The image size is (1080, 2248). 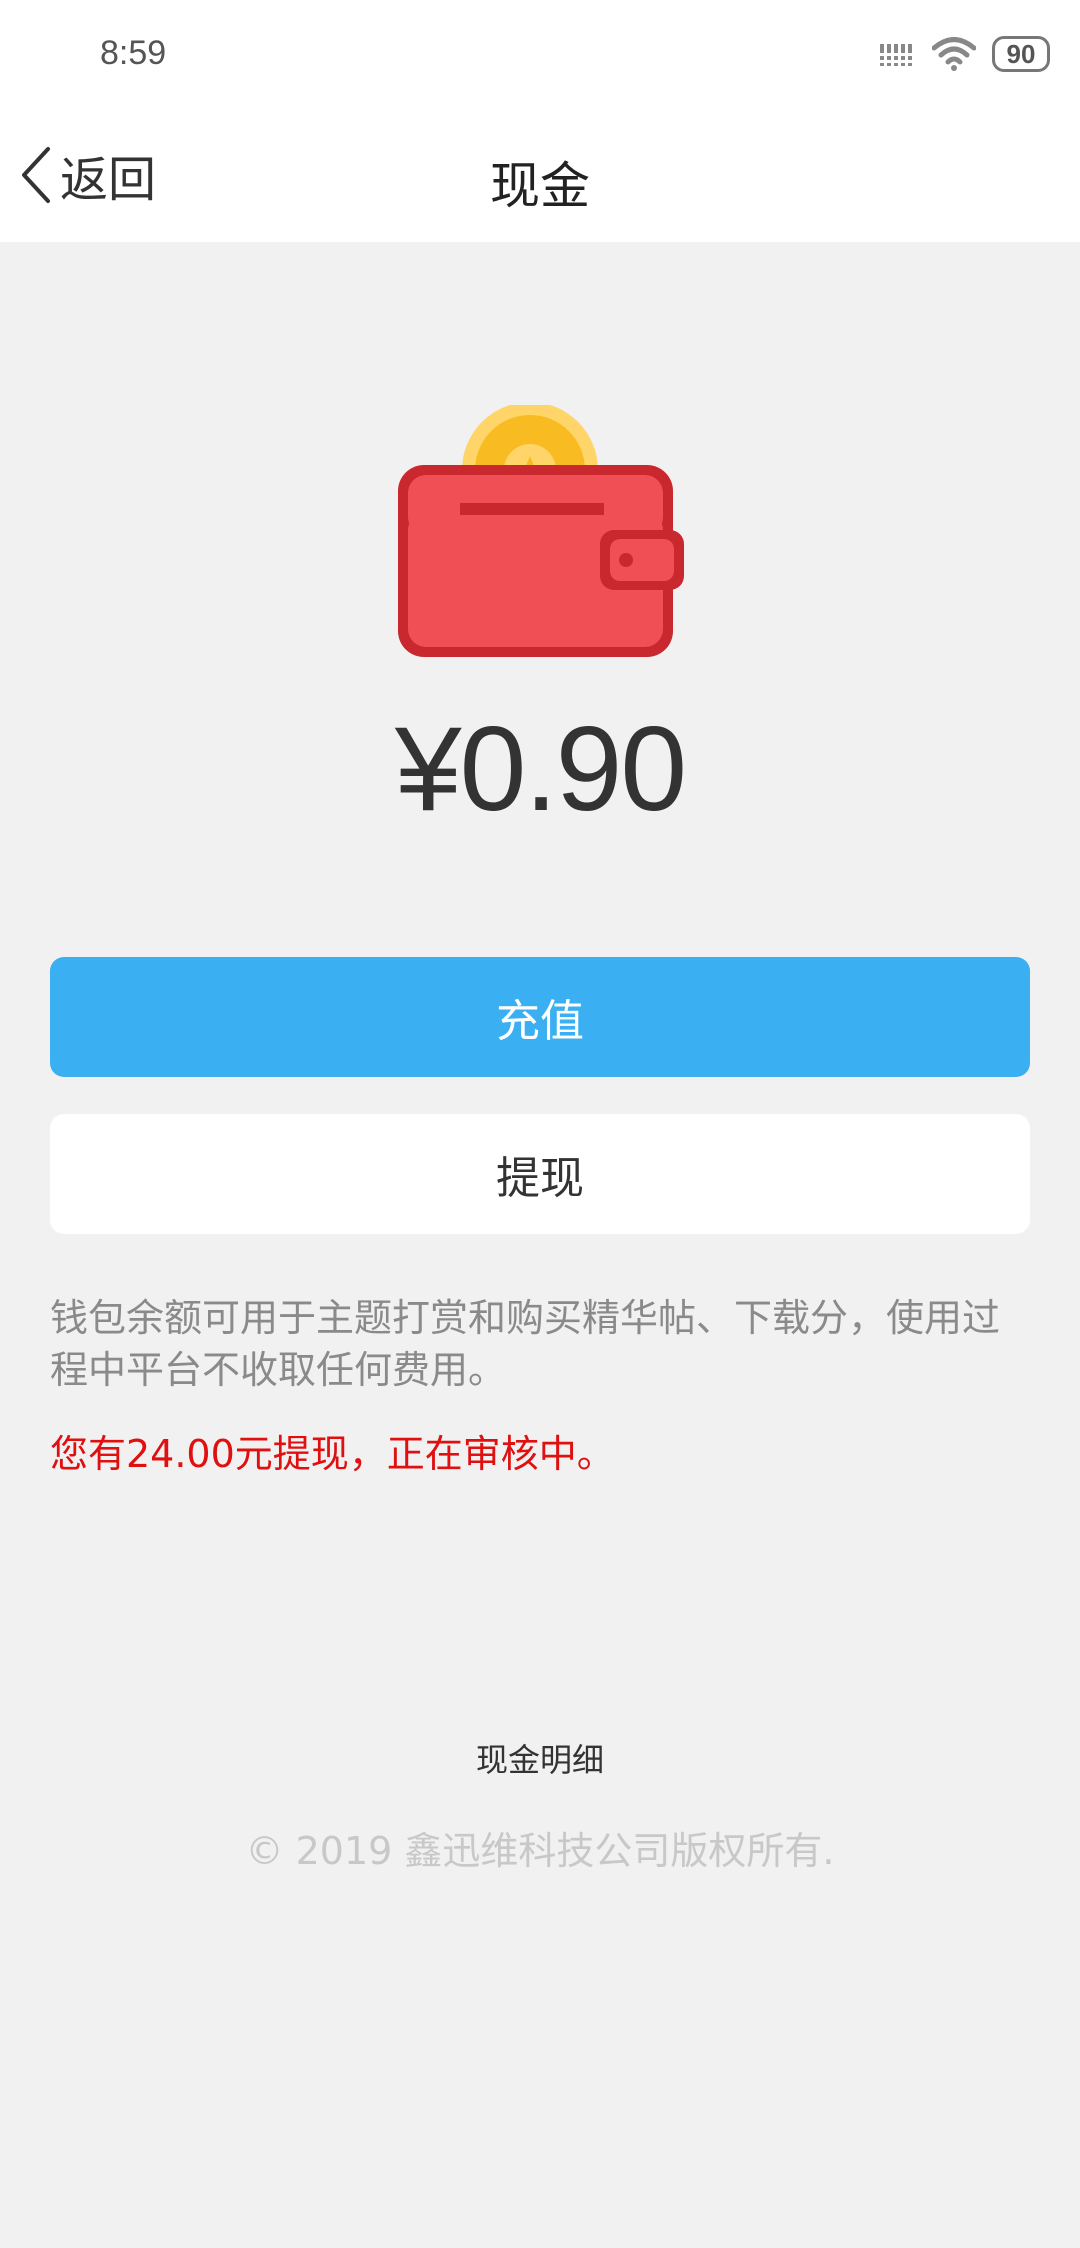 I want to click on battery-indicator: 90, so click(x=1021, y=54).